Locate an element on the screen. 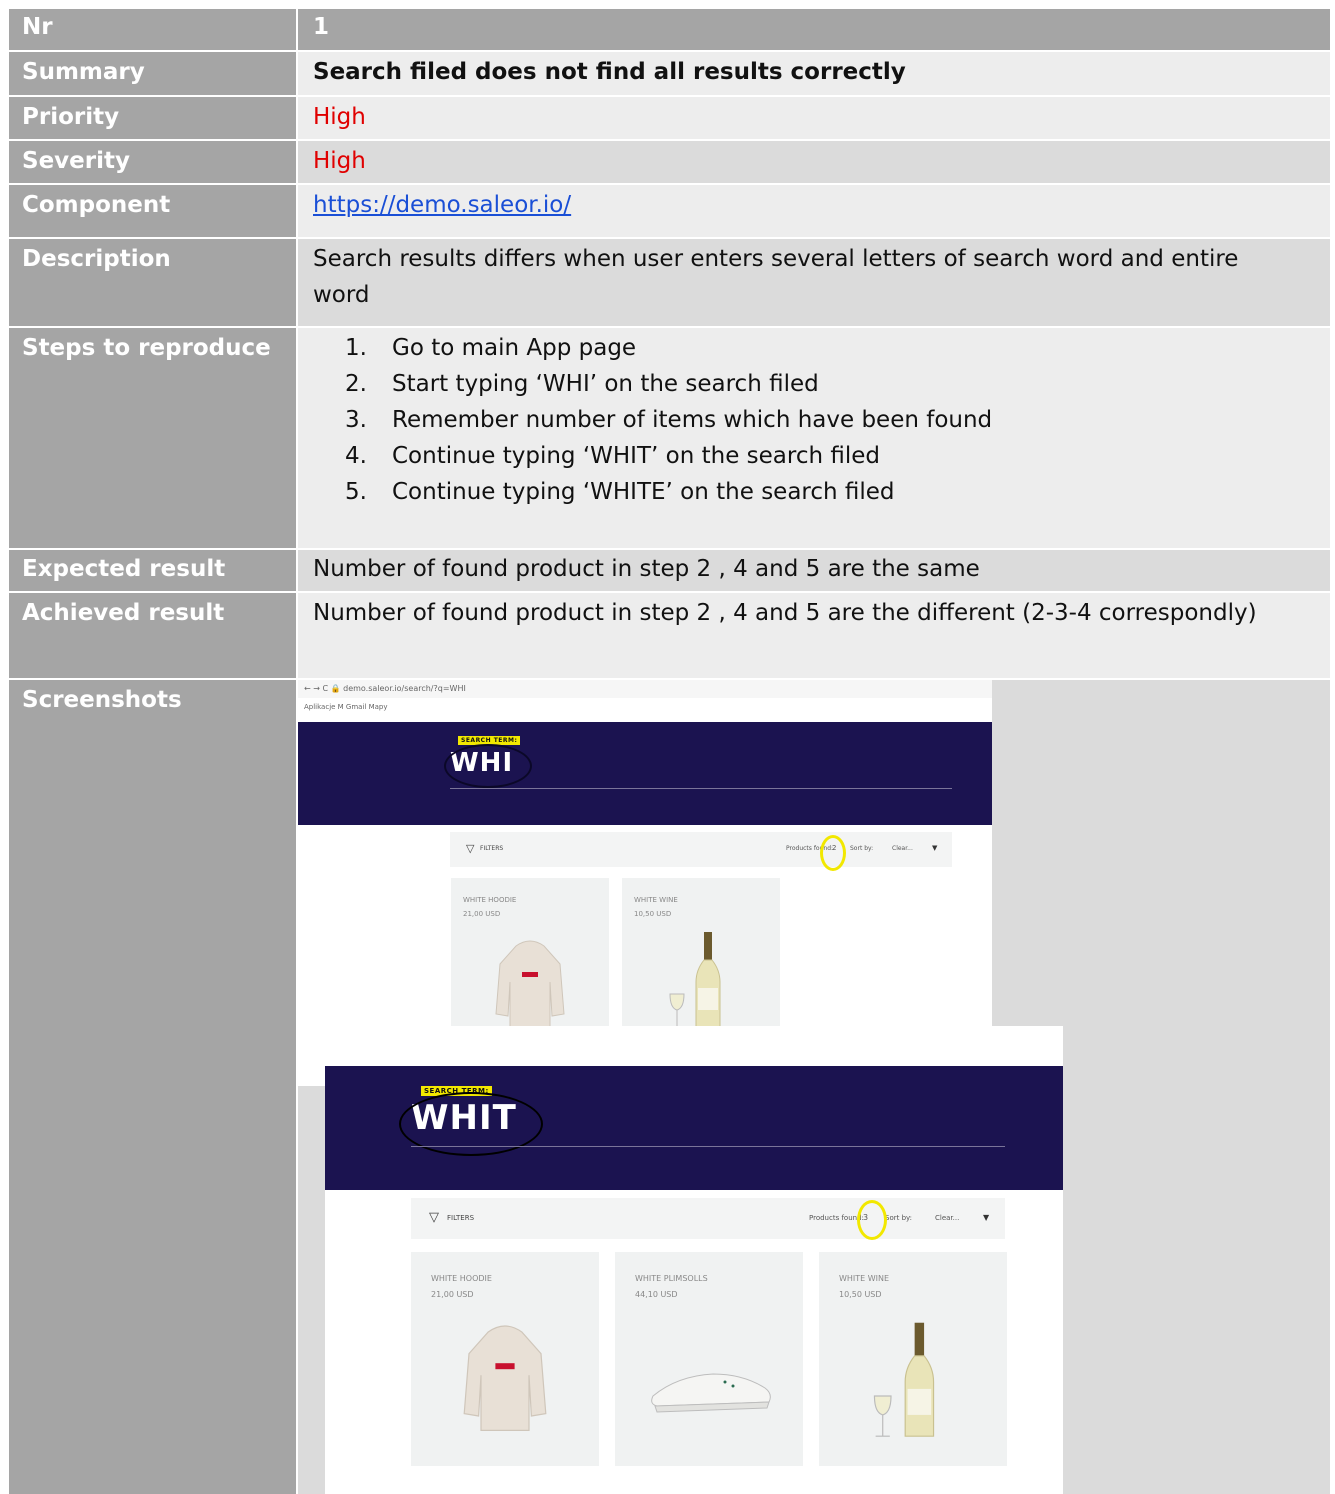 The width and height of the screenshot is (1335, 1494). step-number: 5. is located at coordinates (356, 492).